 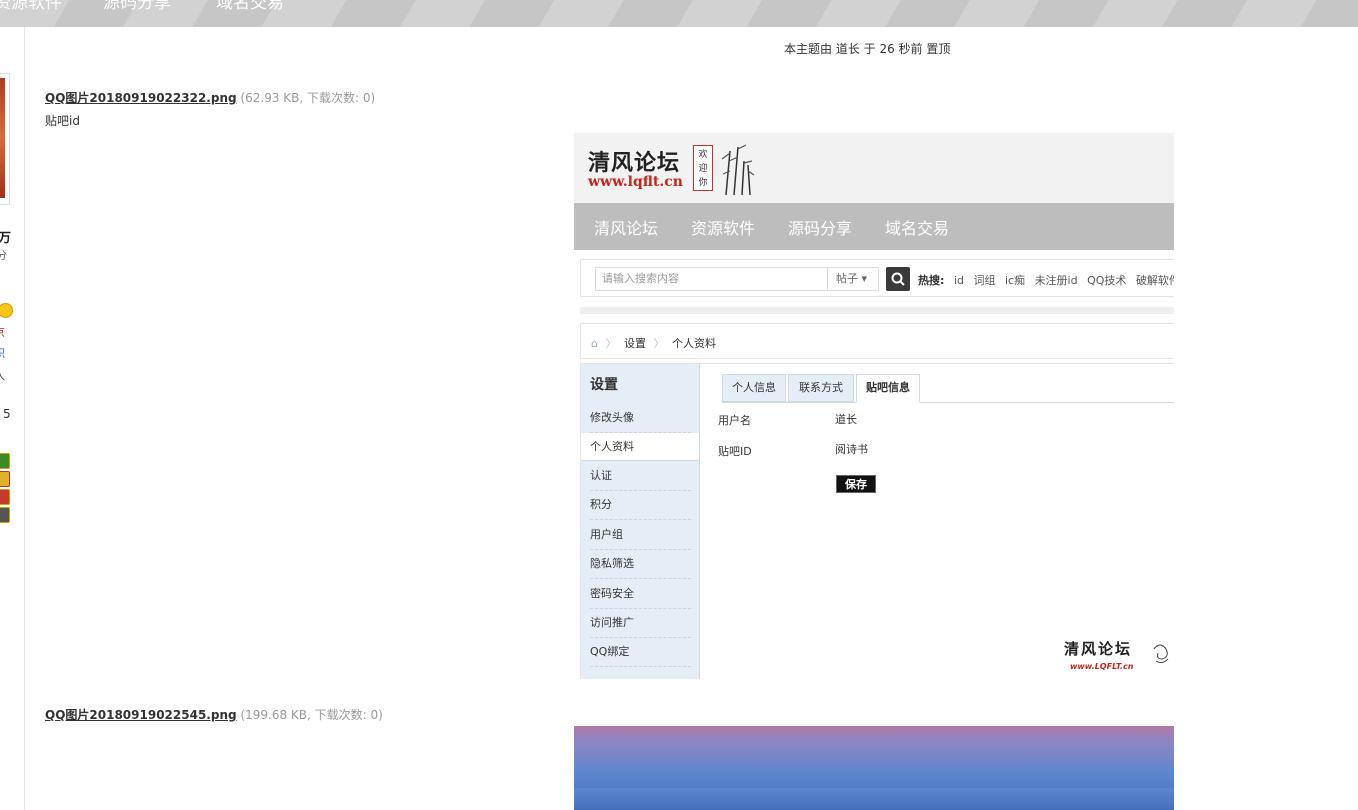 I want to click on embedded-nav-item: 域名交易, so click(x=917, y=227).